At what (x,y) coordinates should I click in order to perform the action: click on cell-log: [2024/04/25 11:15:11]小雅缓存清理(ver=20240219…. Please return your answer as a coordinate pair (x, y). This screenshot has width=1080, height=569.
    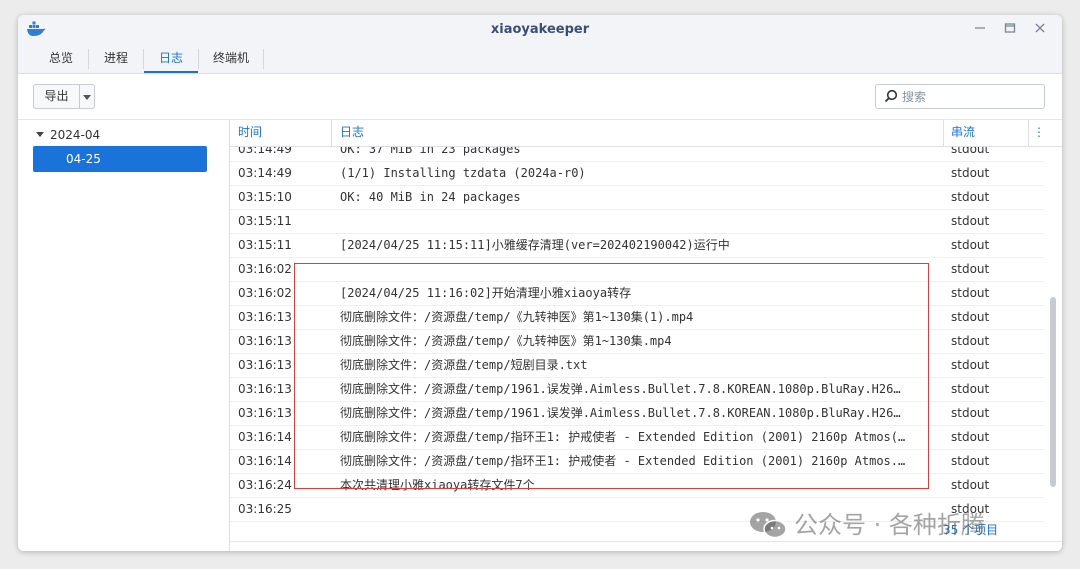
    Looking at the image, I should click on (535, 245).